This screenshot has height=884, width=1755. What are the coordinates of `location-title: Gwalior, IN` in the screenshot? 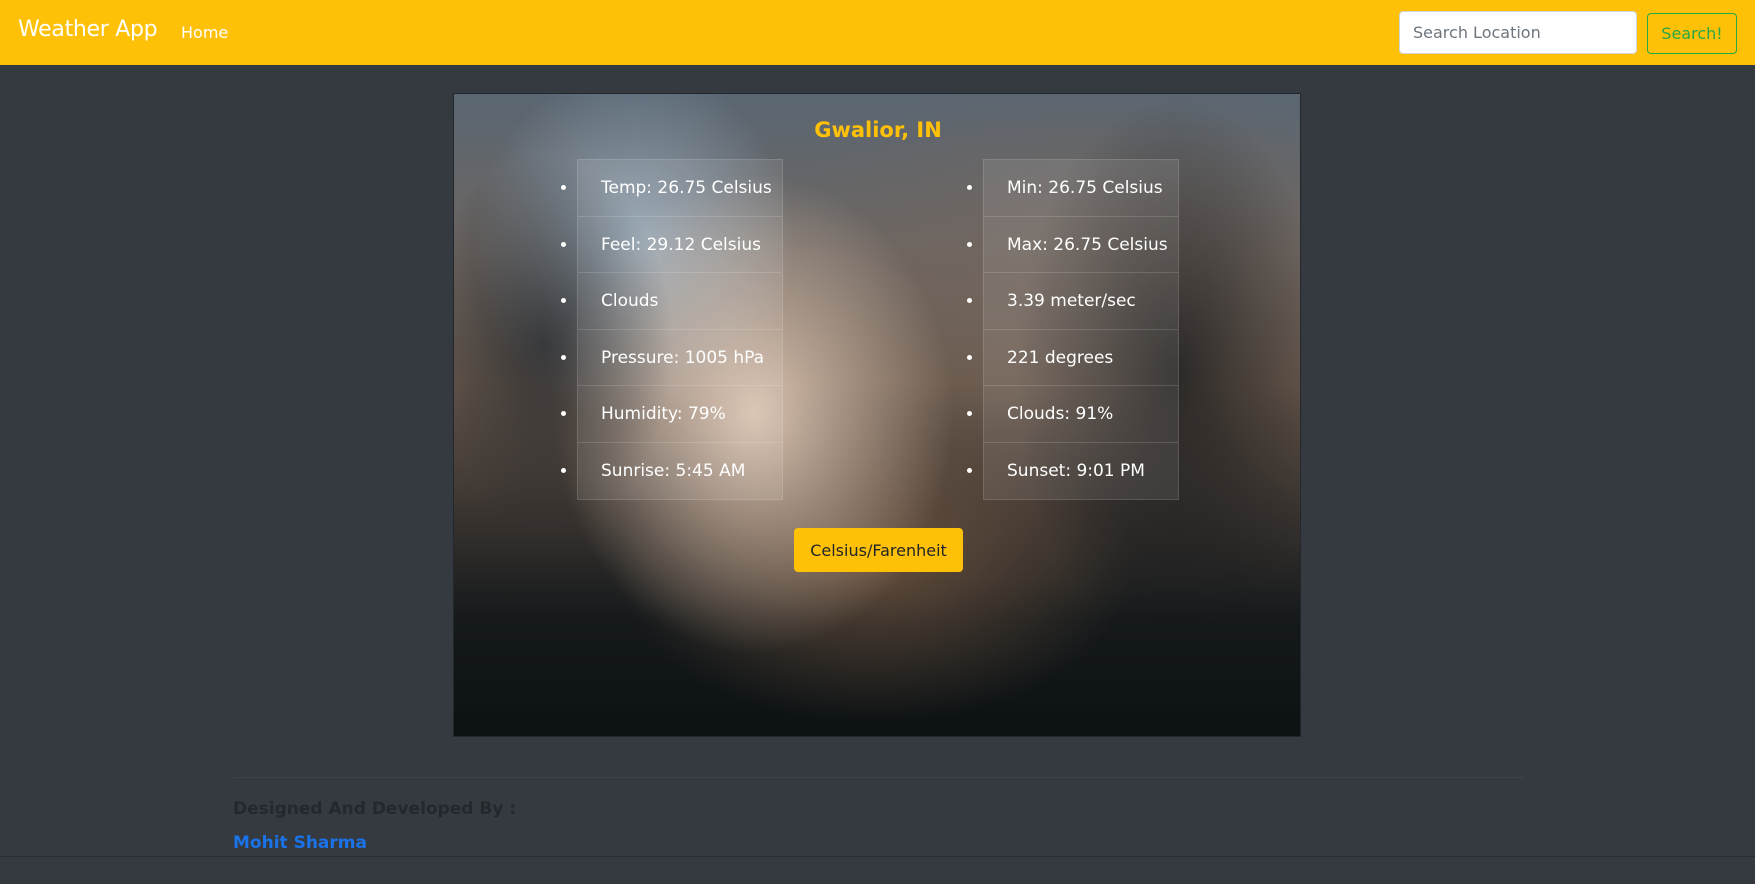 It's located at (878, 130).